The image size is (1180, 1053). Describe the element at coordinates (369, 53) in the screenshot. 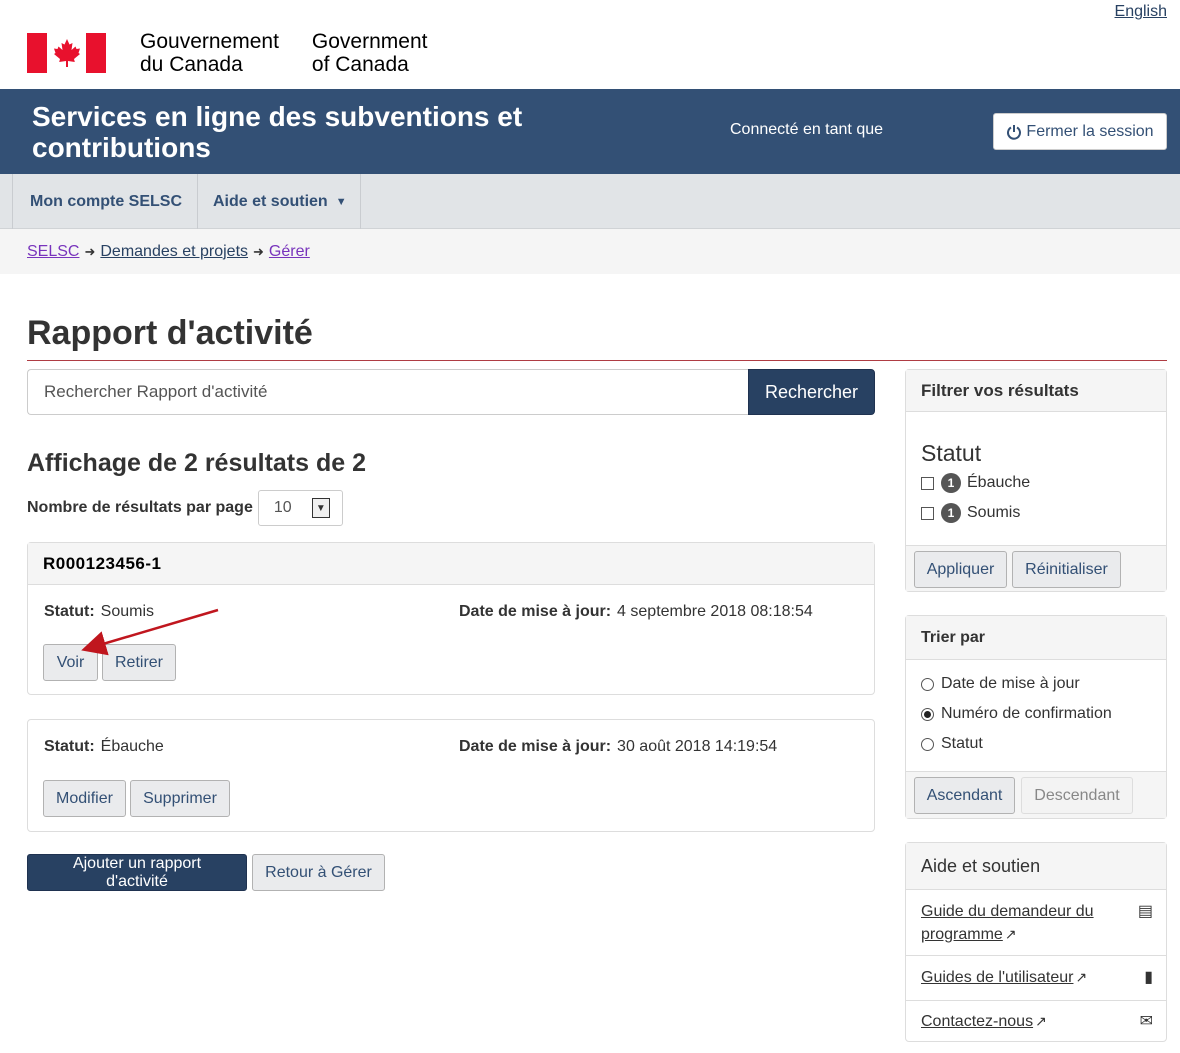

I see `signature-english: Government of Canada` at that location.